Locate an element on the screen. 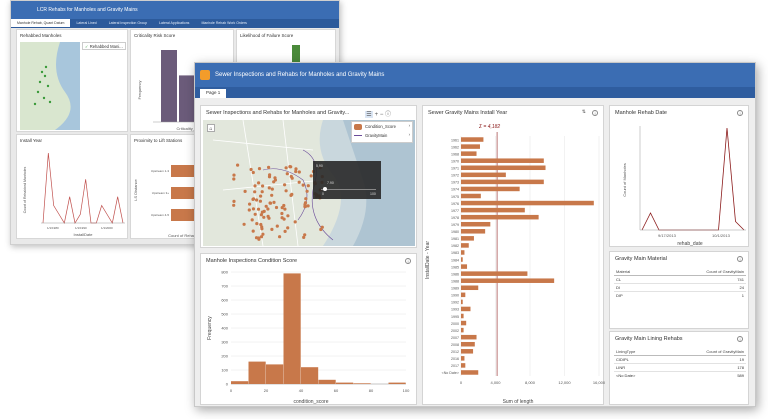 The width and height of the screenshot is (768, 419). sort-icon: ⇅ is located at coordinates (584, 112).